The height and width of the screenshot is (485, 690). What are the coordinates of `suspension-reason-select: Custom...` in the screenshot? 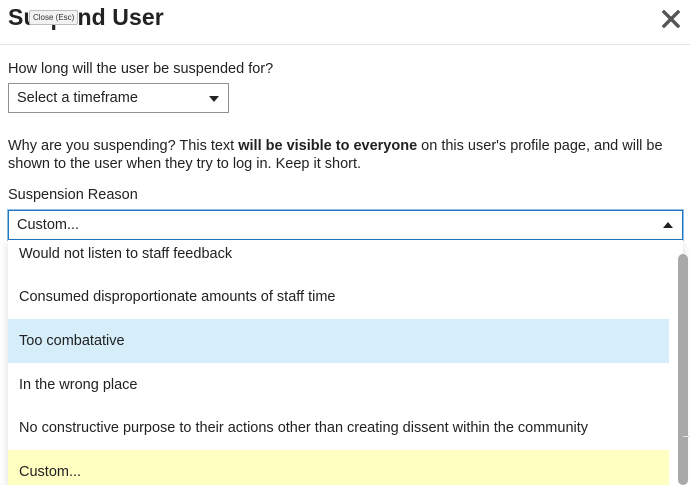 It's located at (345, 225).